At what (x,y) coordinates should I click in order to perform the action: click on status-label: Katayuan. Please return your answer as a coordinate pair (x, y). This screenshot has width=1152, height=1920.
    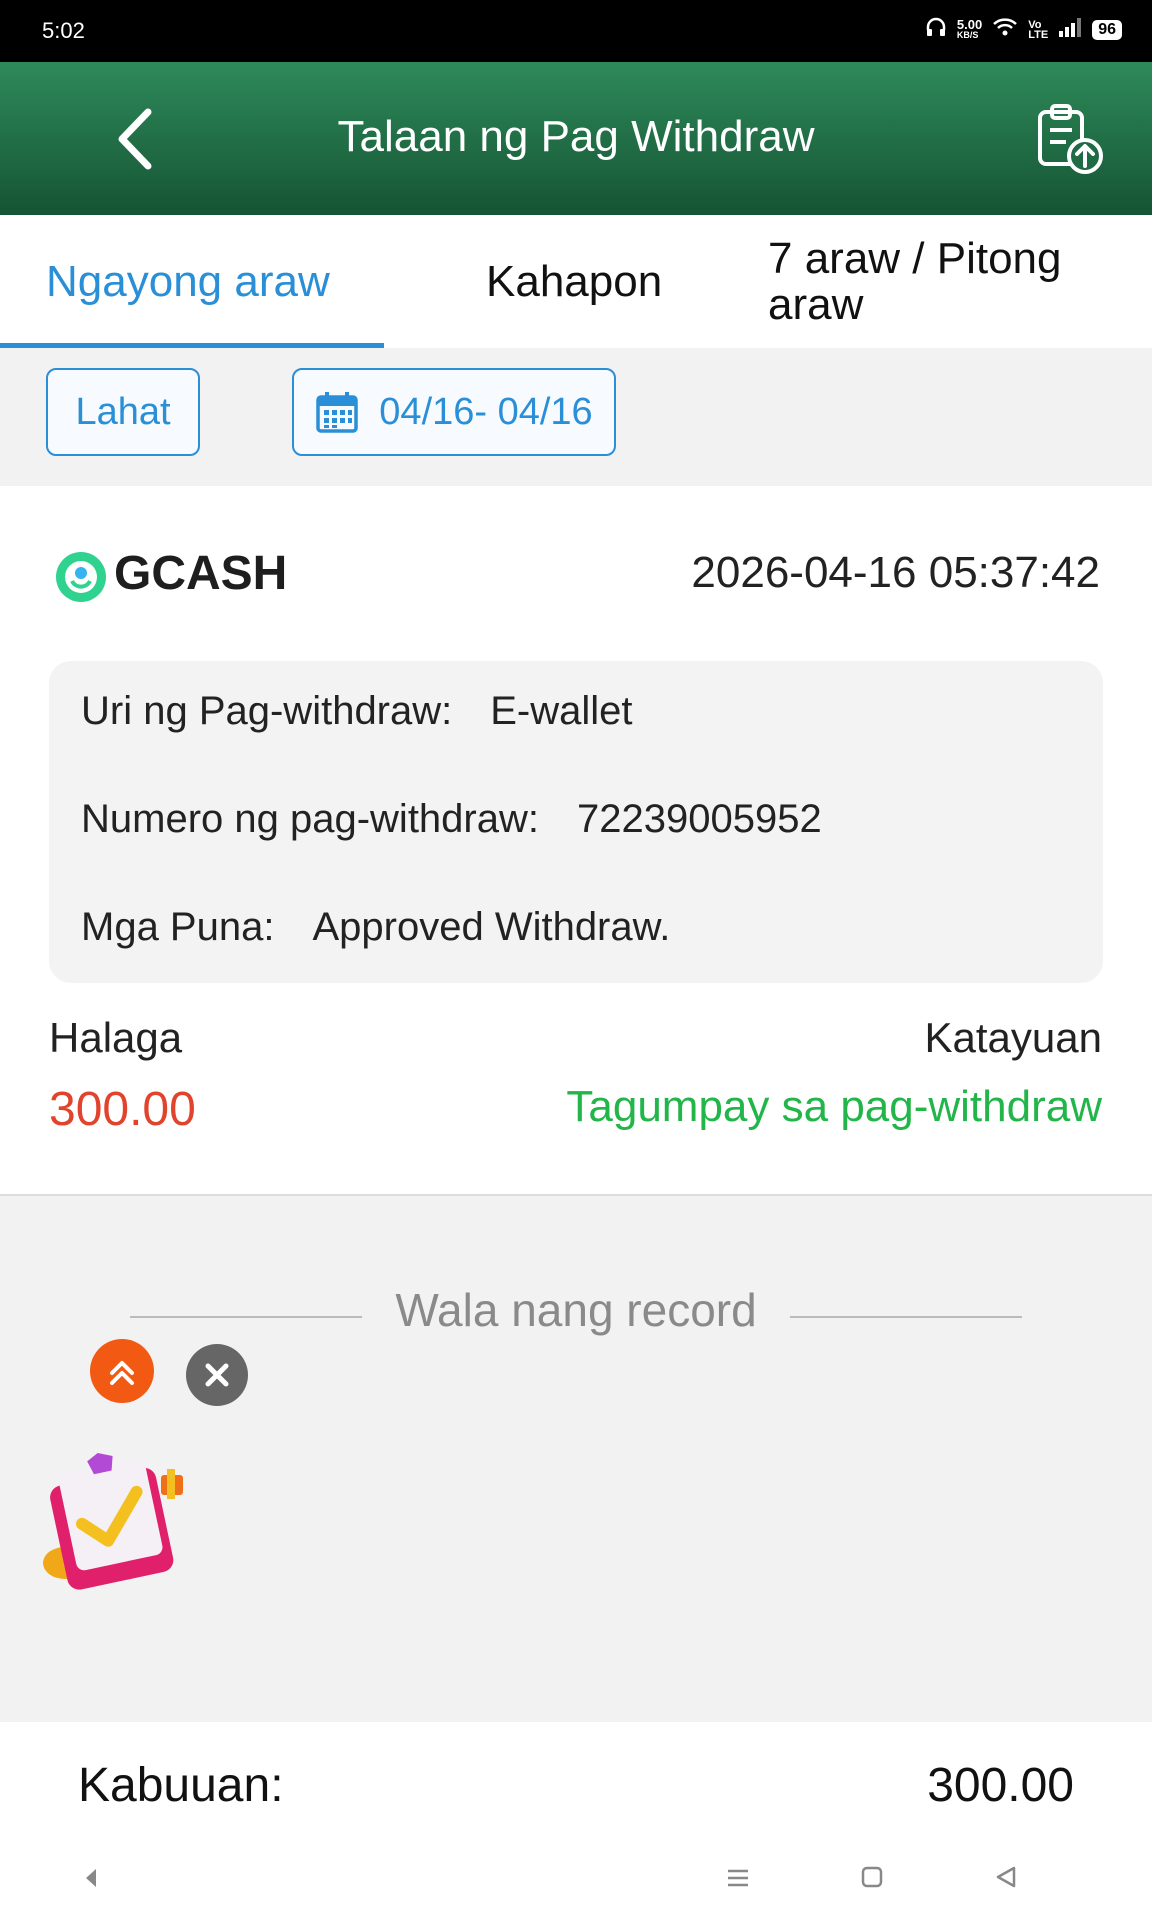
    Looking at the image, I should click on (1013, 1037).